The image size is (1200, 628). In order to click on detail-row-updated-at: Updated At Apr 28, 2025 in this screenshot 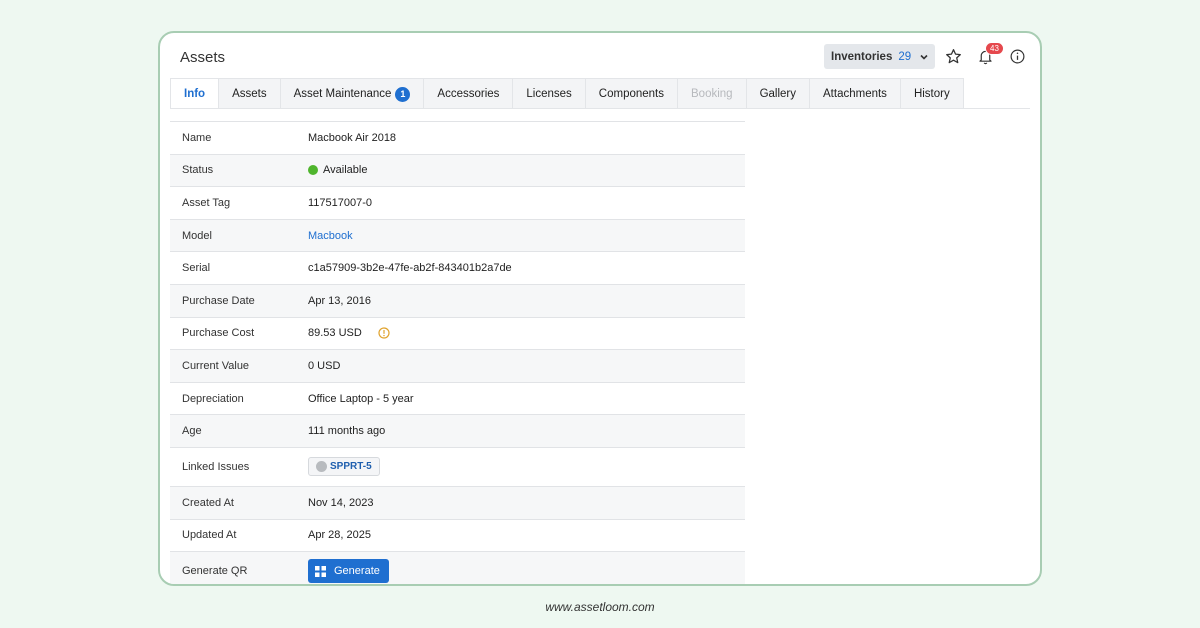, I will do `click(457, 536)`.